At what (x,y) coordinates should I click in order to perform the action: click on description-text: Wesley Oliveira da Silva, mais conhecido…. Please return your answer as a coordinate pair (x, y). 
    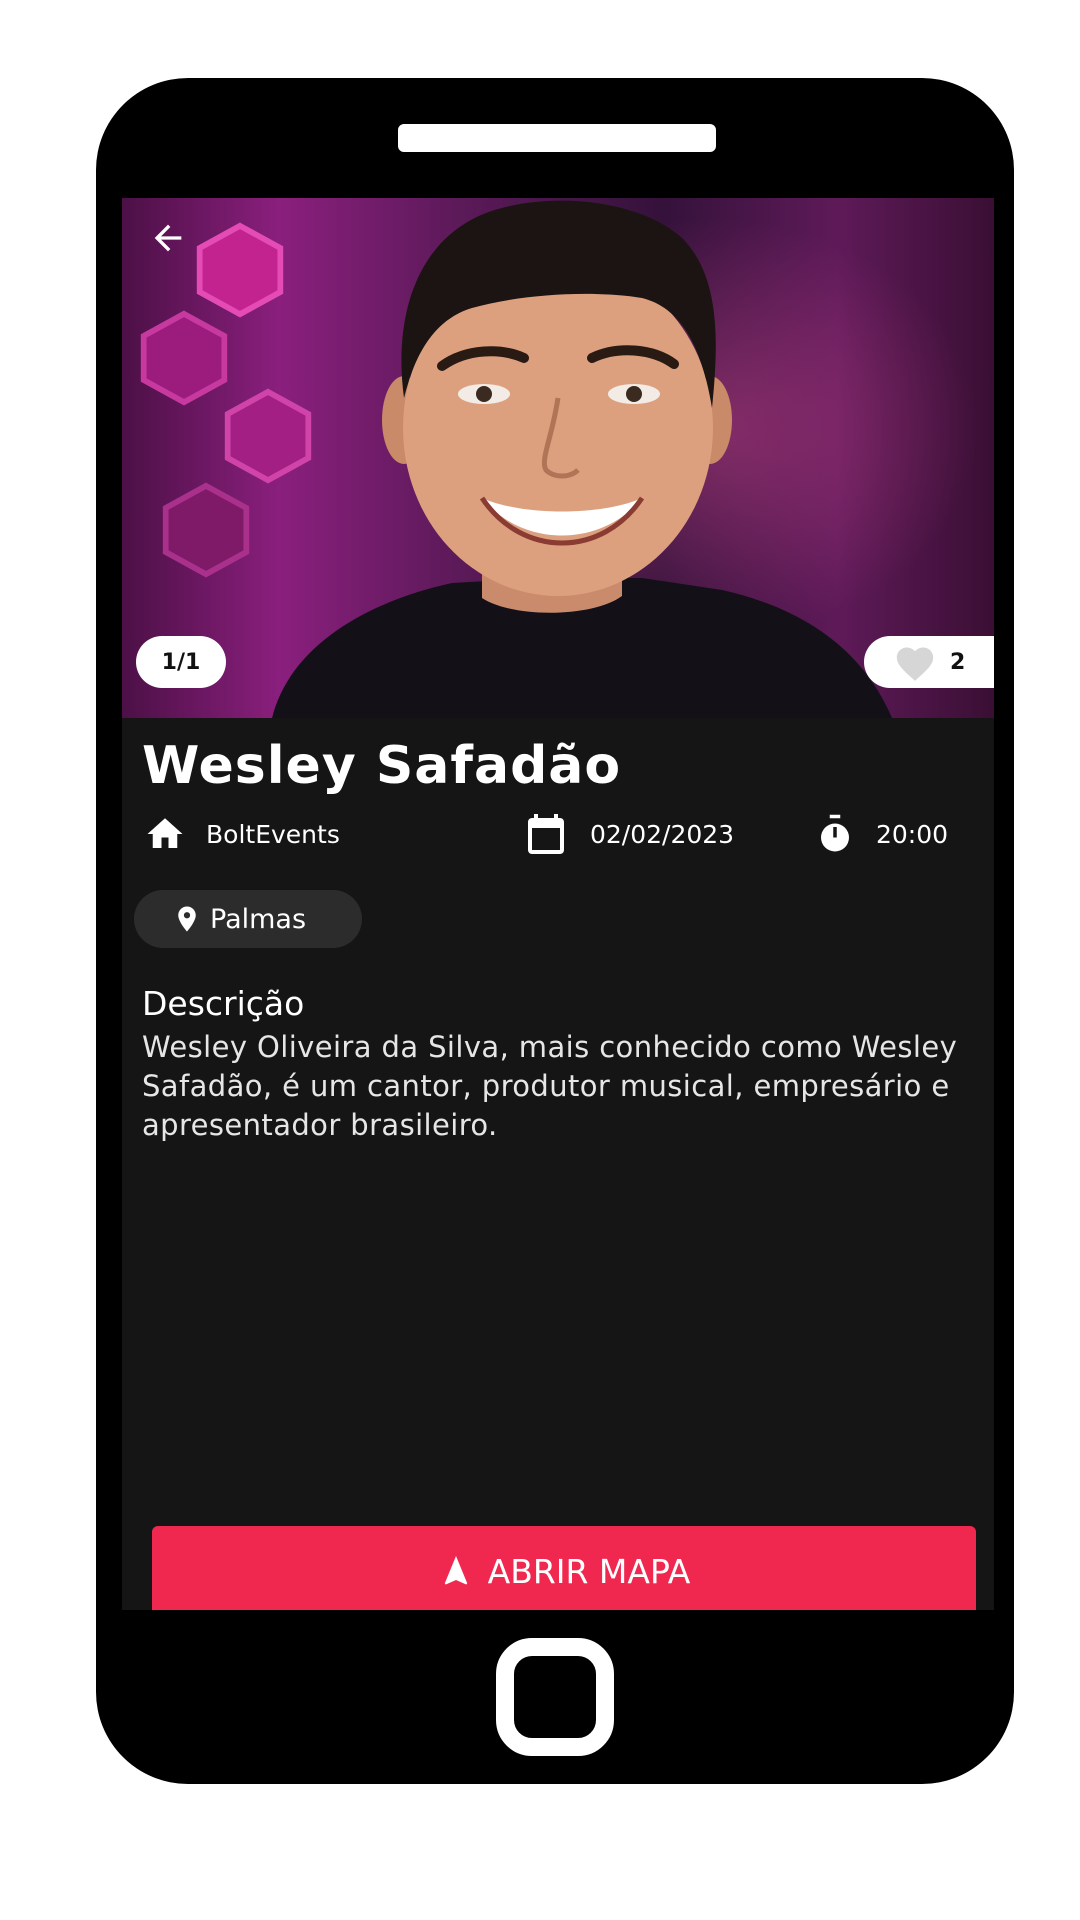
    Looking at the image, I should click on (550, 1086).